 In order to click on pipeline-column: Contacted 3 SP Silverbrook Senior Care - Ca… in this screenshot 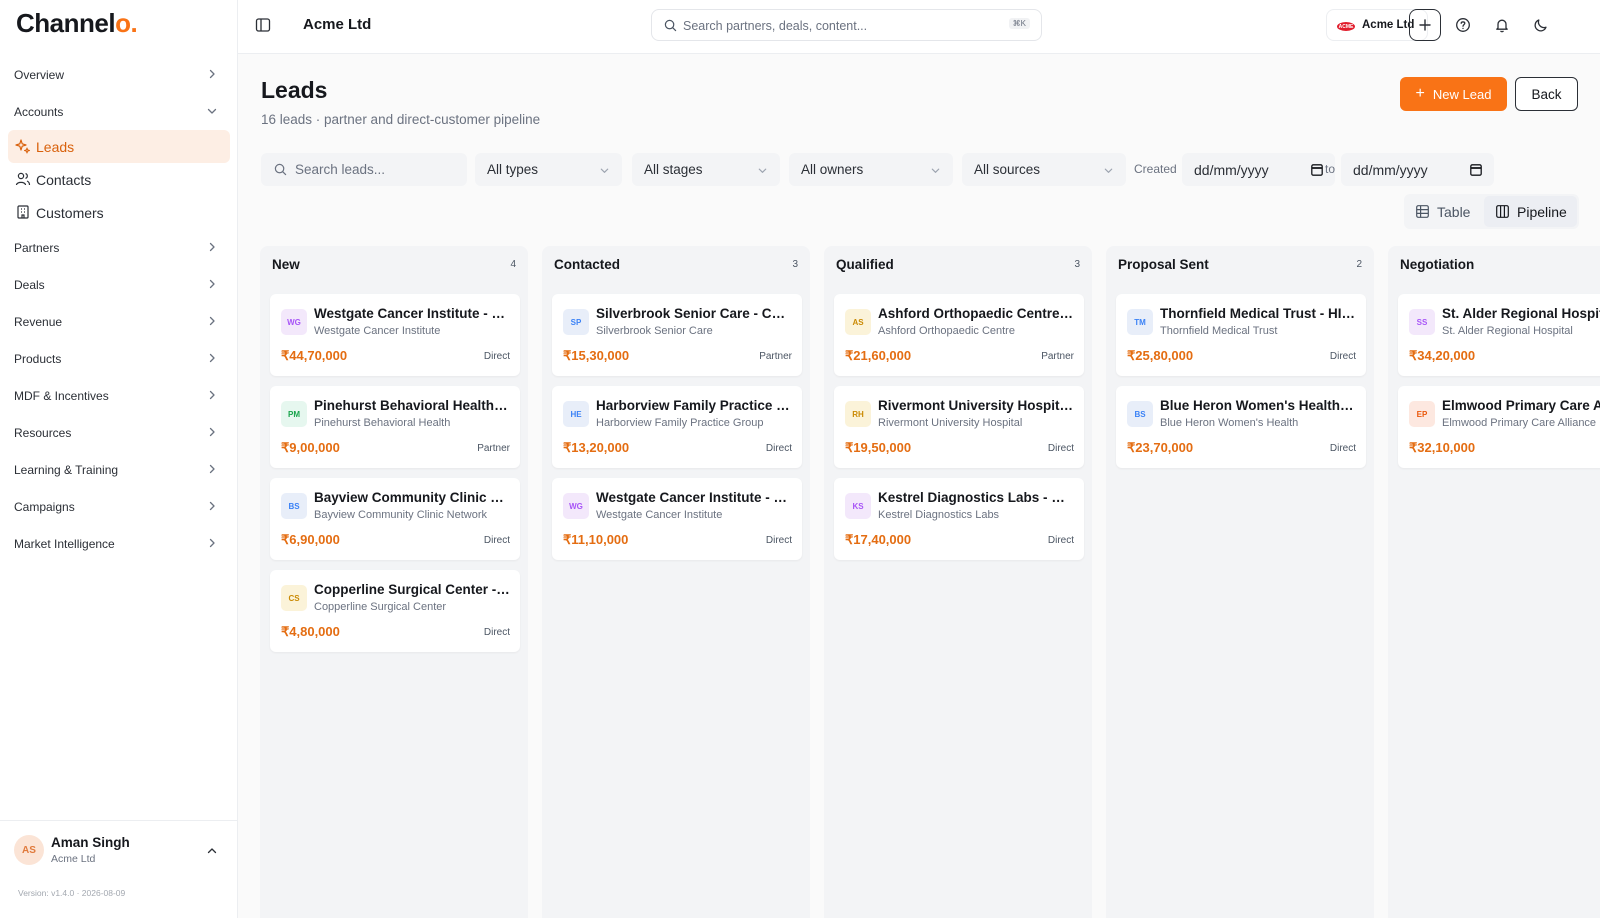, I will do `click(676, 582)`.